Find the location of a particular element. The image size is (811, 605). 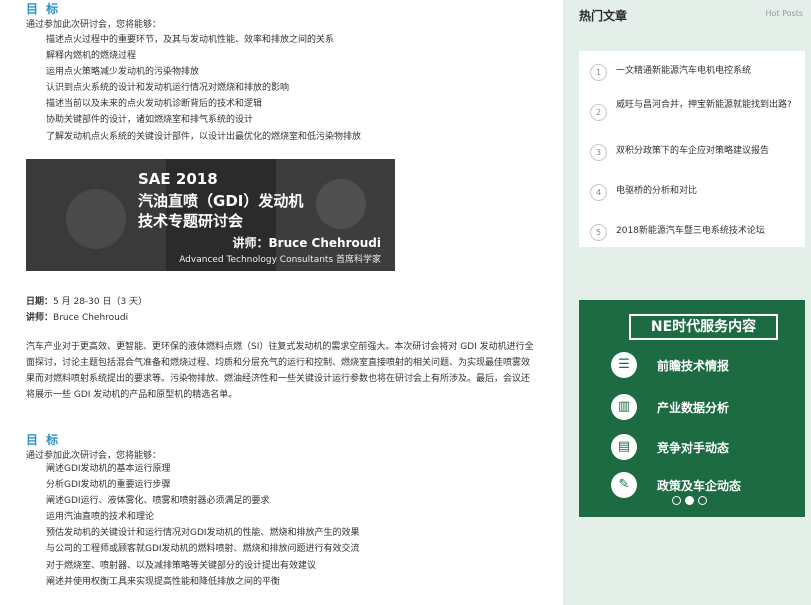

news-icon: ☰ is located at coordinates (624, 365).